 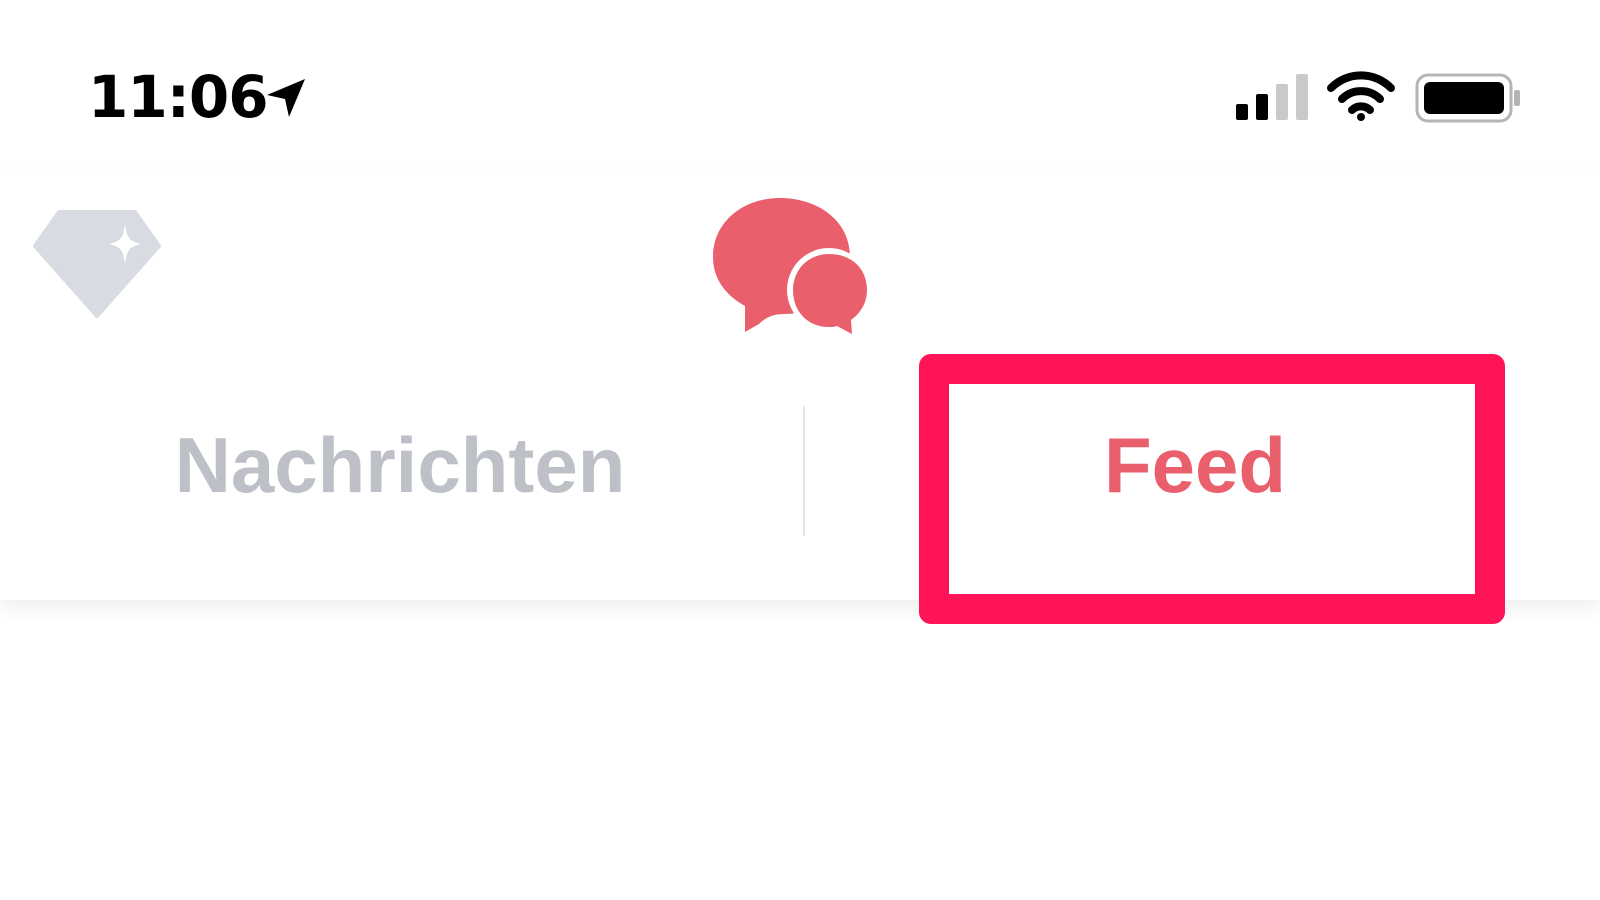 What do you see at coordinates (400, 465) in the screenshot?
I see `tab-messages: Nachrichten` at bounding box center [400, 465].